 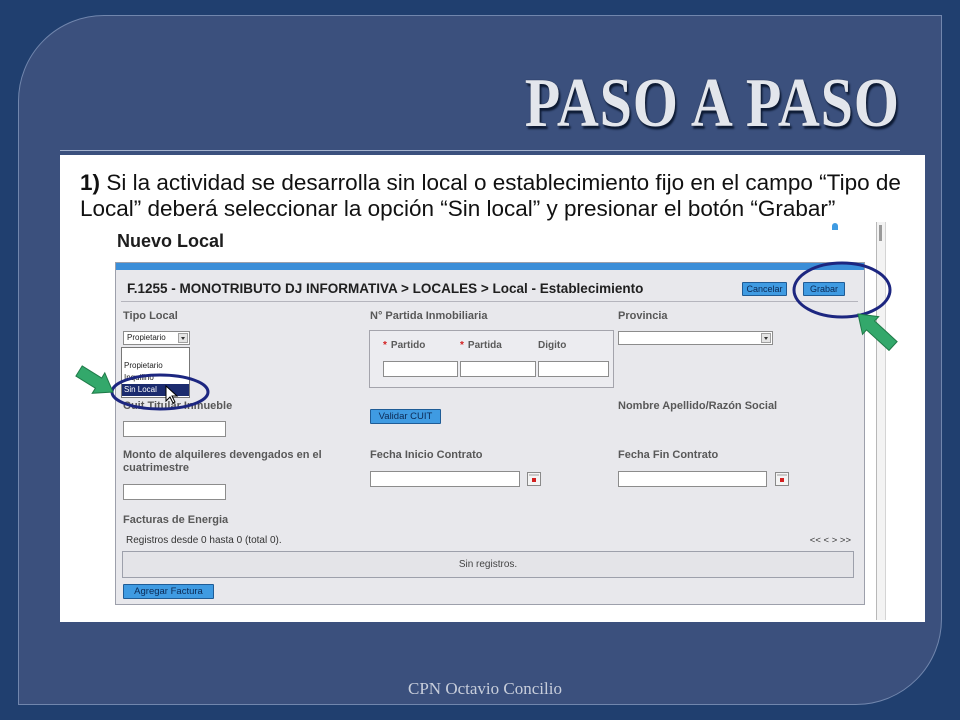 What do you see at coordinates (824, 289) in the screenshot?
I see `save-button: Grabar` at bounding box center [824, 289].